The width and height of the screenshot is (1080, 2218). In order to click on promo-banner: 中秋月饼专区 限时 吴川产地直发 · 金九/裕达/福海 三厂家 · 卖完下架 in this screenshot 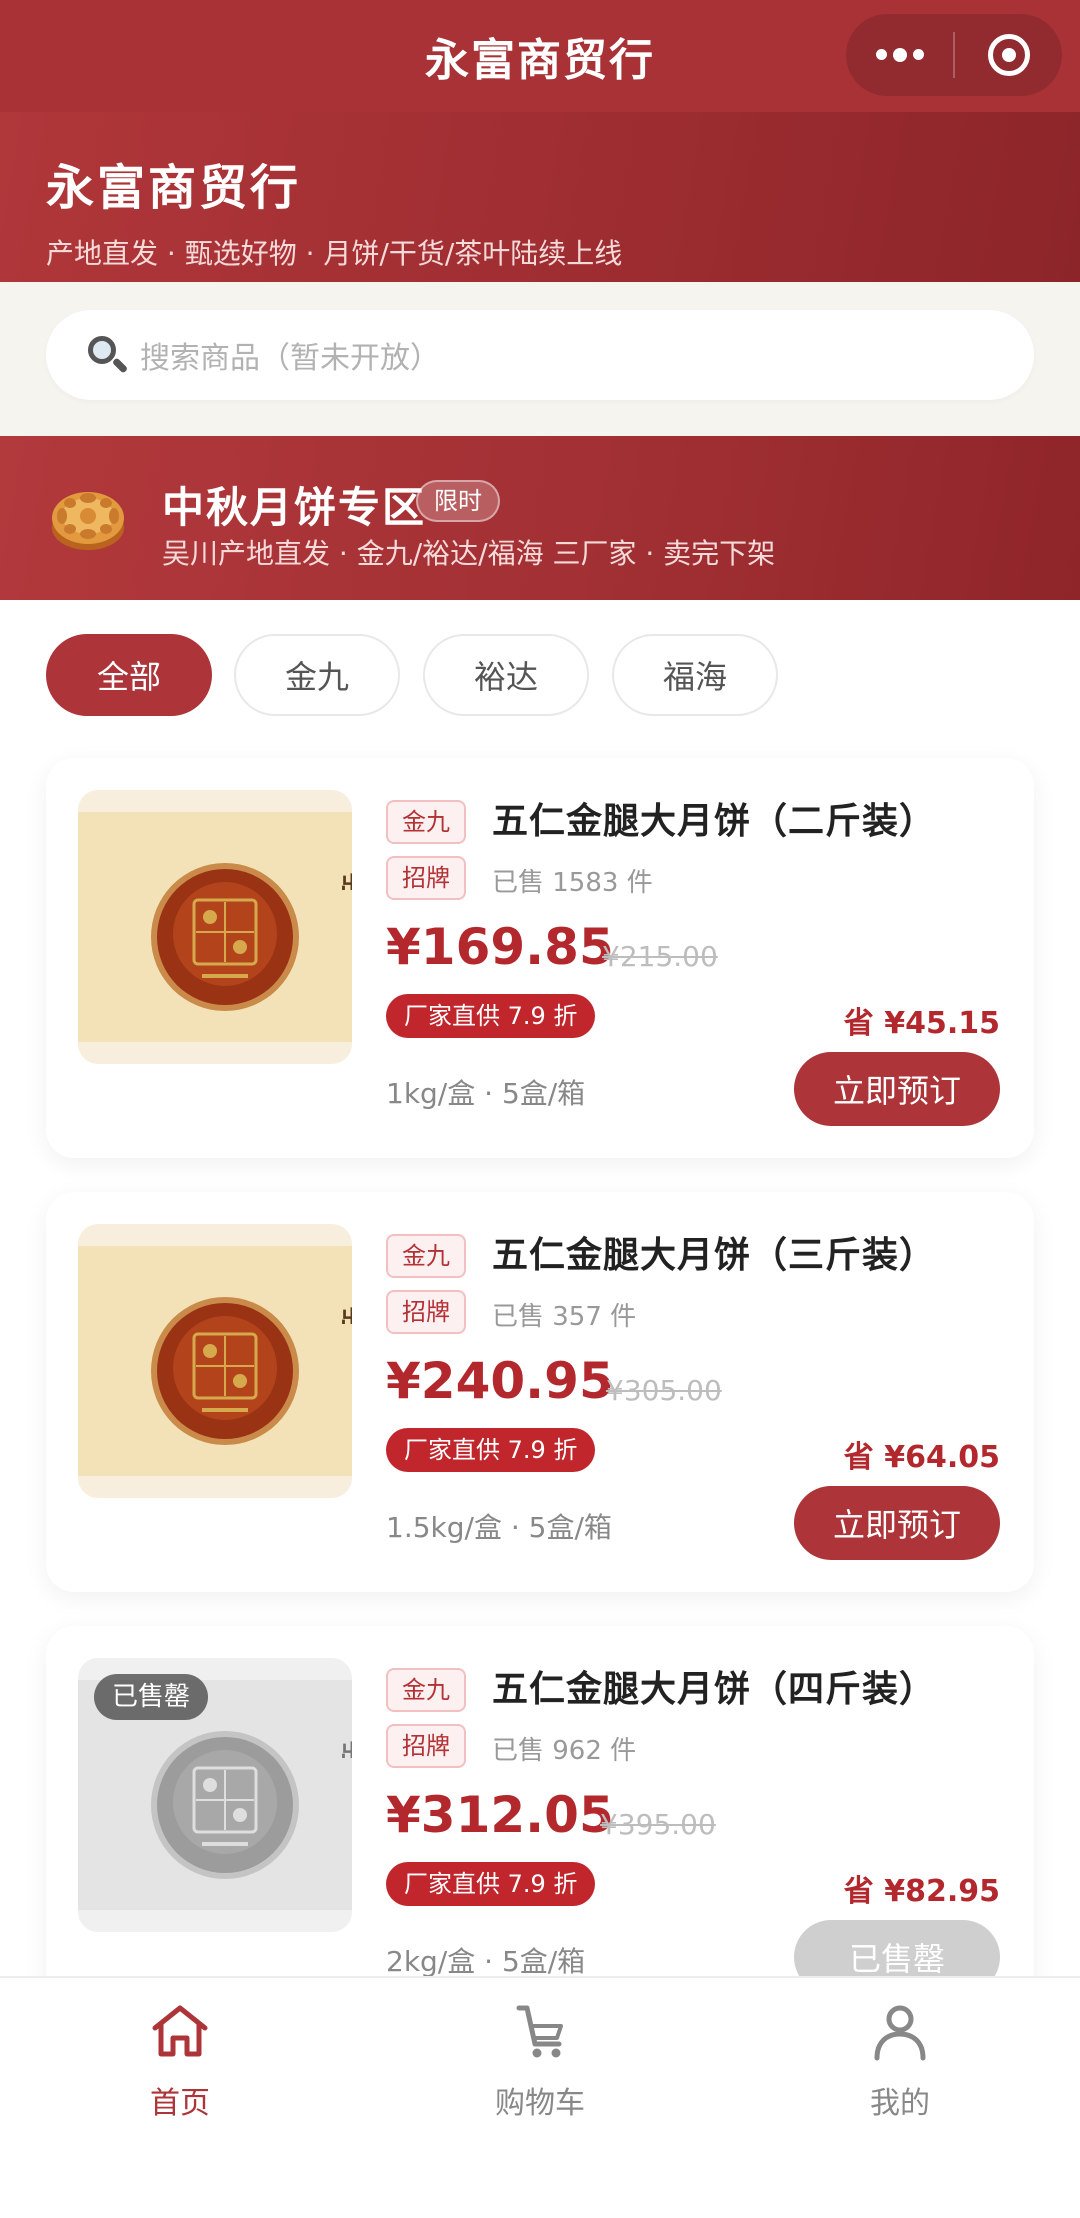, I will do `click(540, 518)`.